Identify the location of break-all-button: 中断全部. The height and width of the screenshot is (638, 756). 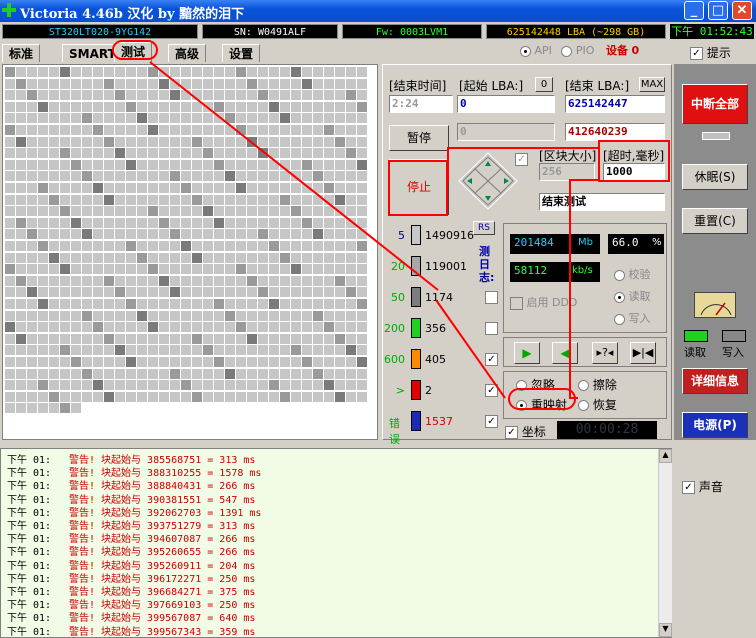
(715, 104).